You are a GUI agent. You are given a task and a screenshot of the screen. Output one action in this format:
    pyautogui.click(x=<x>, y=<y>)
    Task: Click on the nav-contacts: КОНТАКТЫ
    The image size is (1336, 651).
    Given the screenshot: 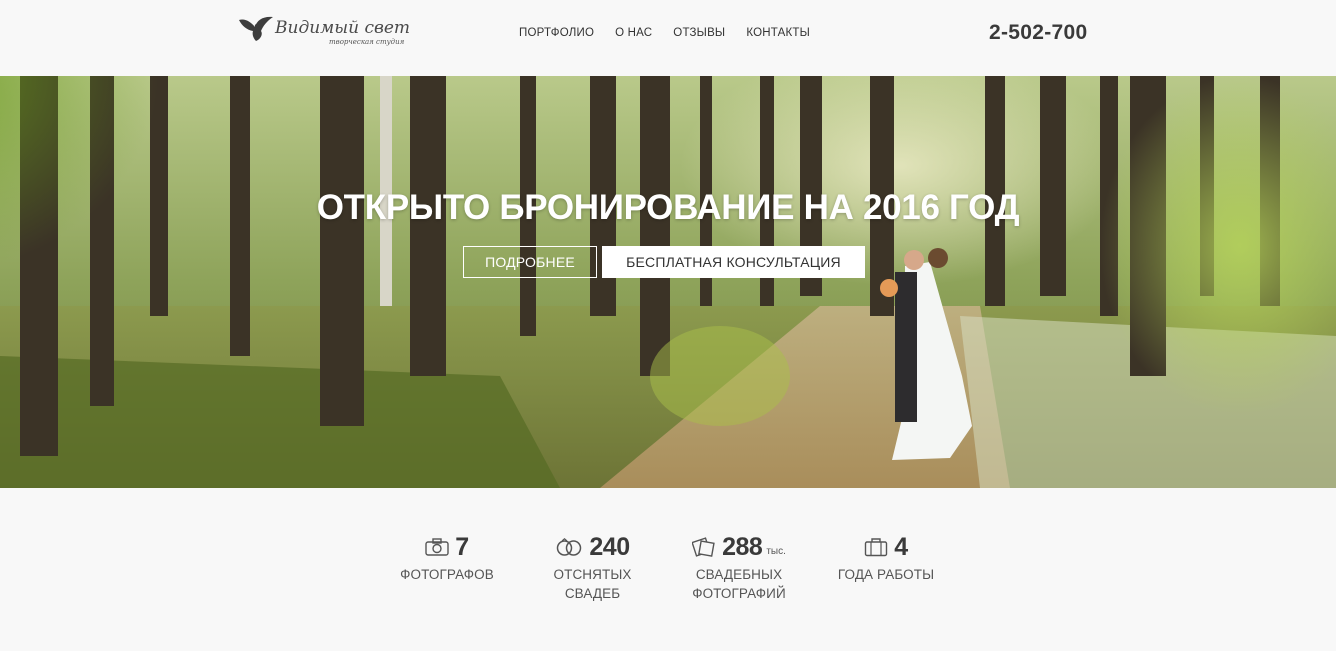 What is the action you would take?
    pyautogui.click(x=778, y=33)
    